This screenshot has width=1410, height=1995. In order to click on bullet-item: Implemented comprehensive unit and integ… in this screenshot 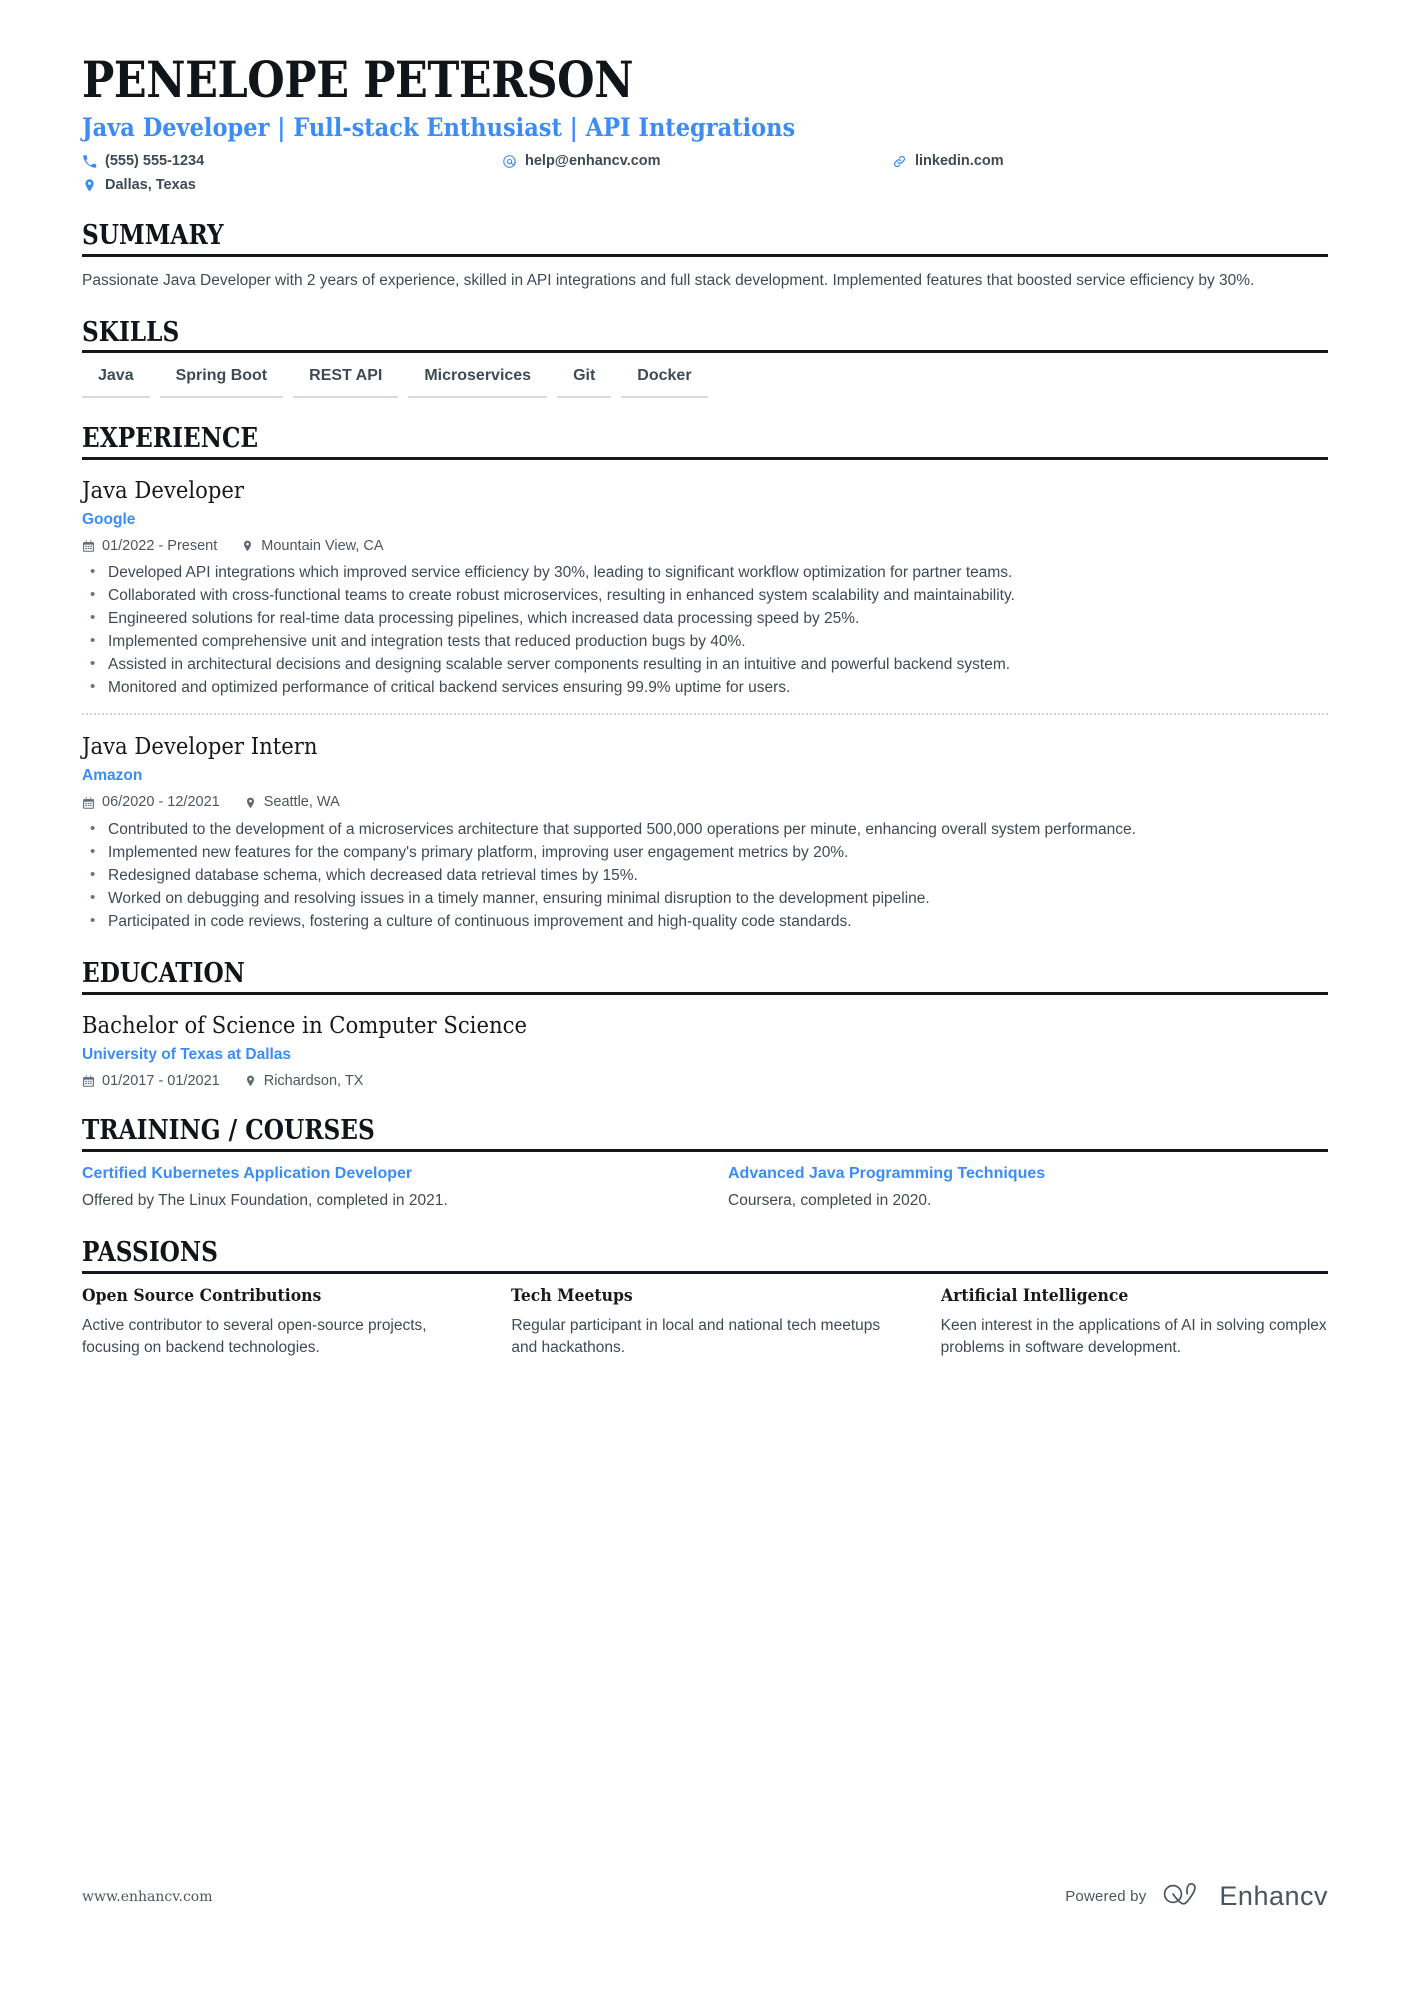, I will do `click(705, 641)`.